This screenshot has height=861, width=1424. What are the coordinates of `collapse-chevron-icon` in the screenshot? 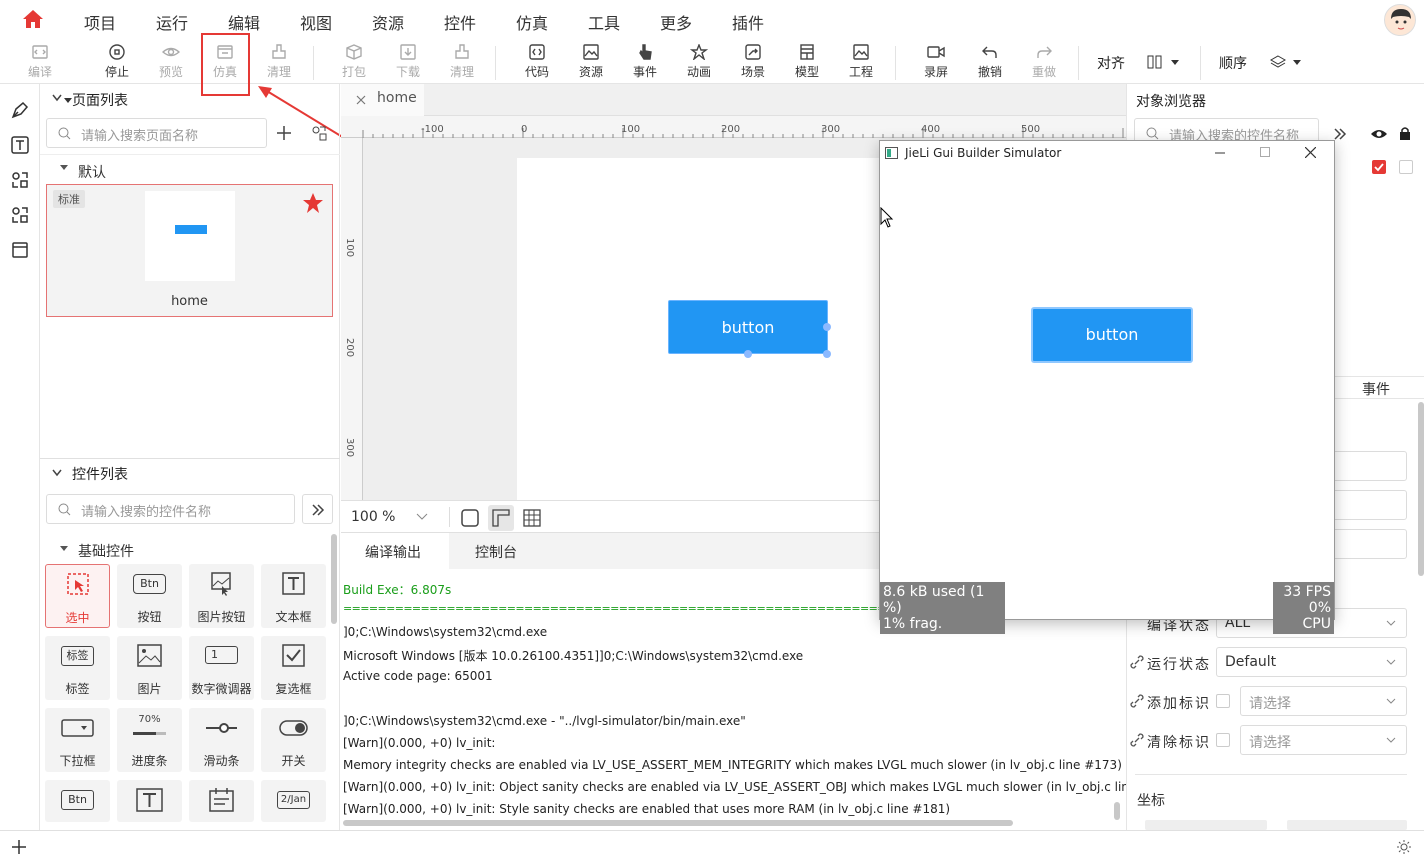 It's located at (57, 98).